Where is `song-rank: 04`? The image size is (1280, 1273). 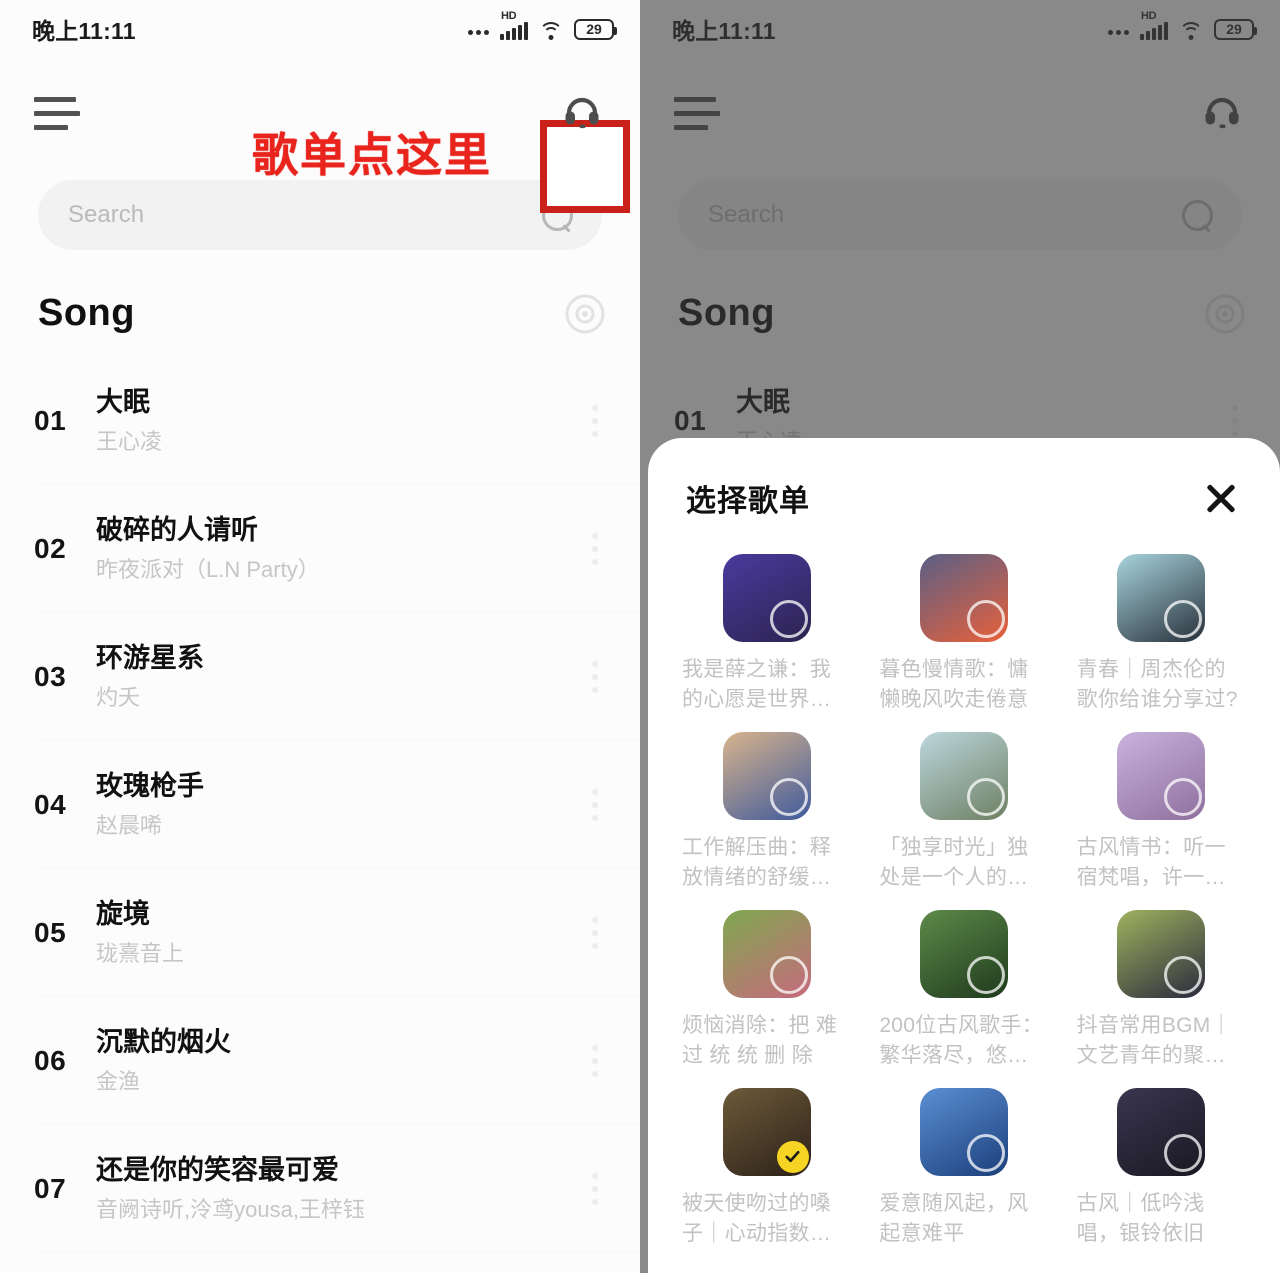 song-rank: 04 is located at coordinates (50, 804).